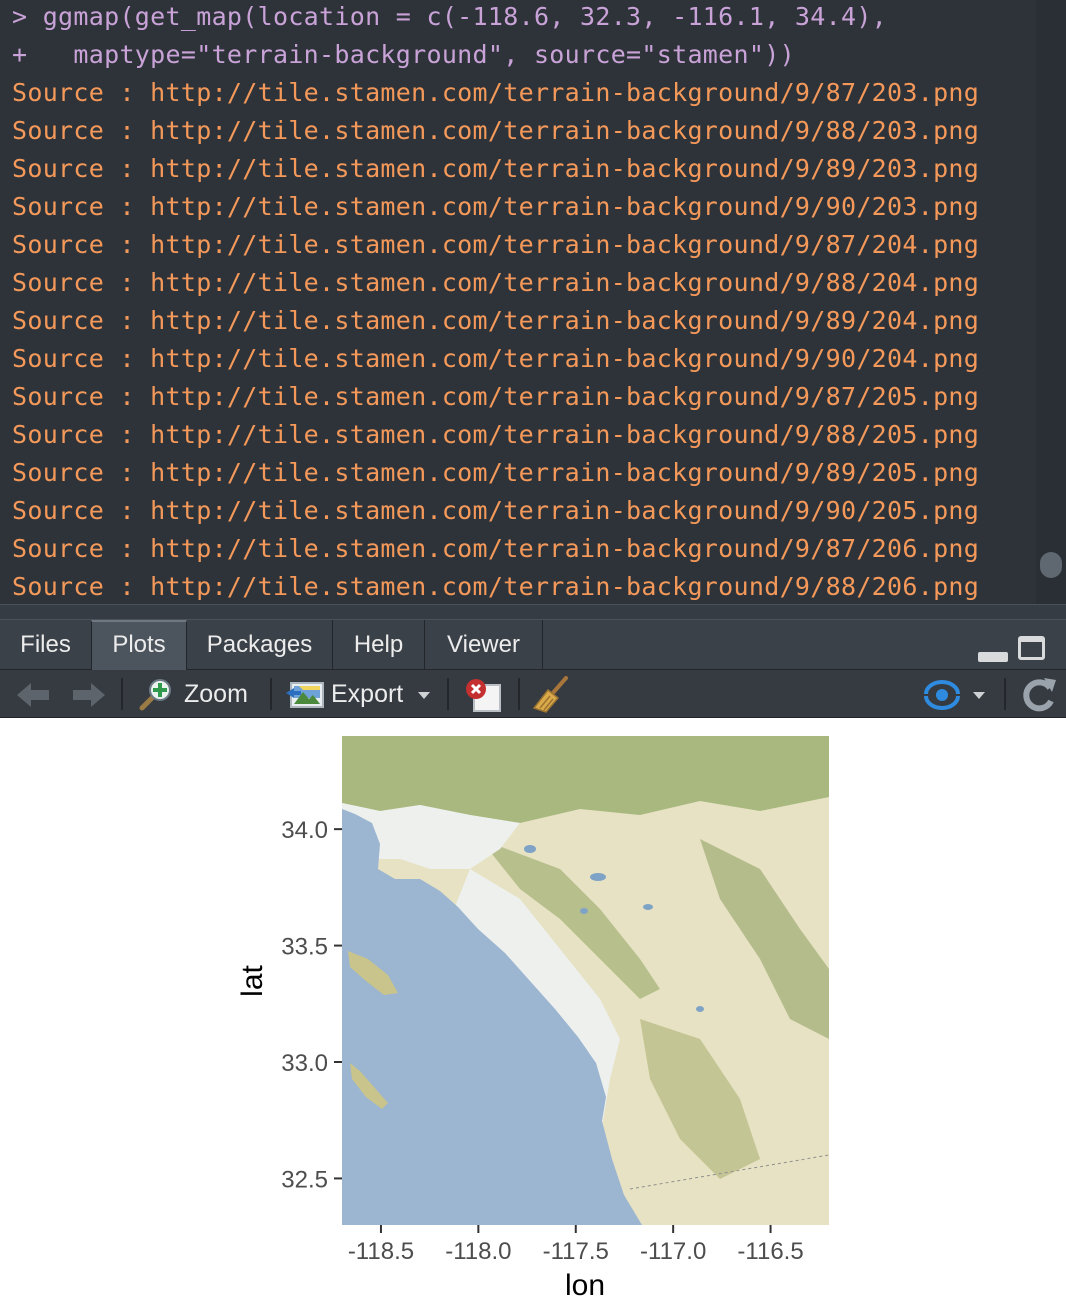 Image resolution: width=1066 pixels, height=1316 pixels. What do you see at coordinates (304, 1063) in the screenshot?
I see `y-tick-label: 33.0` at bounding box center [304, 1063].